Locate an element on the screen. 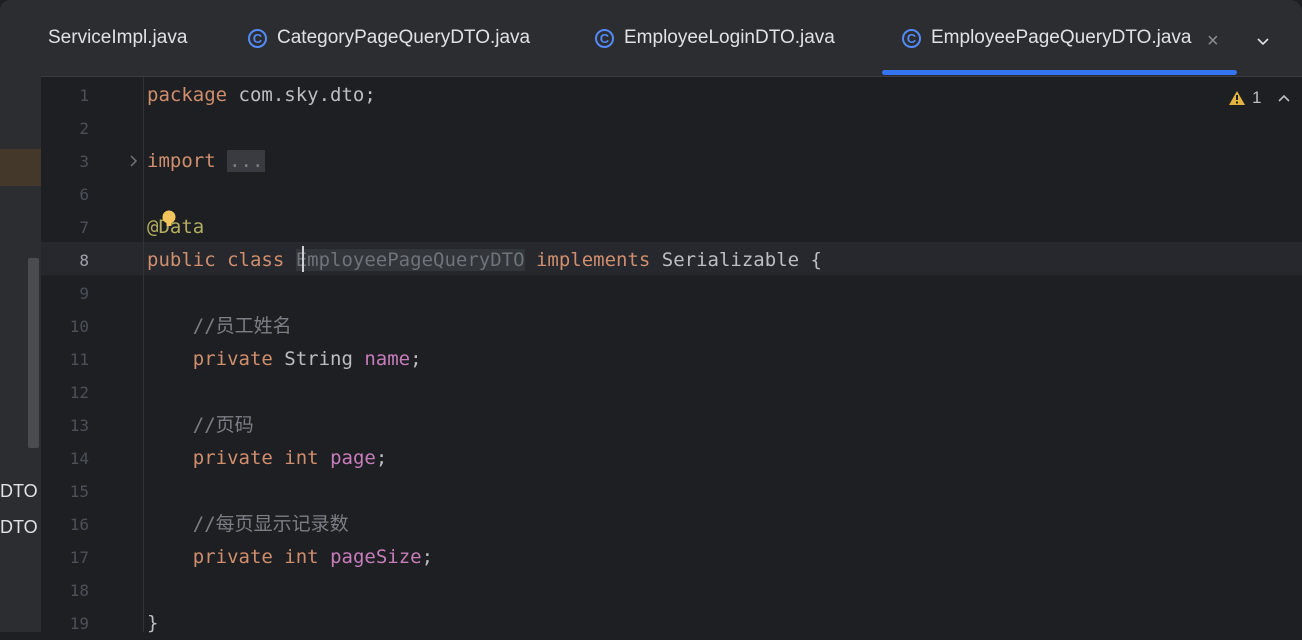 The height and width of the screenshot is (640, 1302). project-scrollbar is located at coordinates (33, 353).